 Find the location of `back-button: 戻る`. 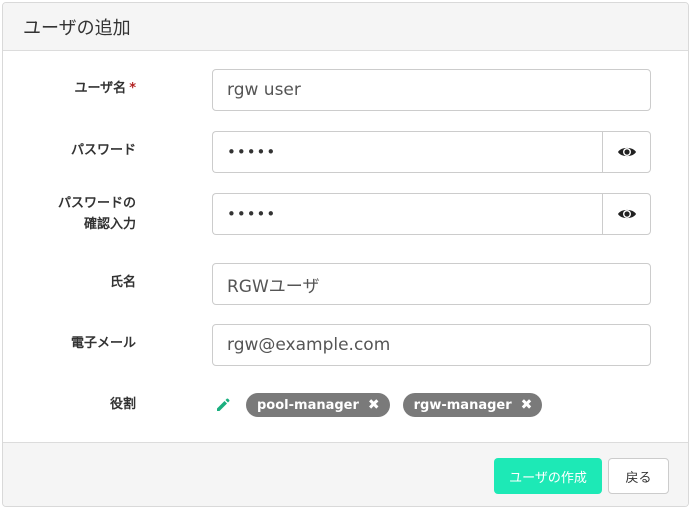

back-button: 戻る is located at coordinates (638, 476).